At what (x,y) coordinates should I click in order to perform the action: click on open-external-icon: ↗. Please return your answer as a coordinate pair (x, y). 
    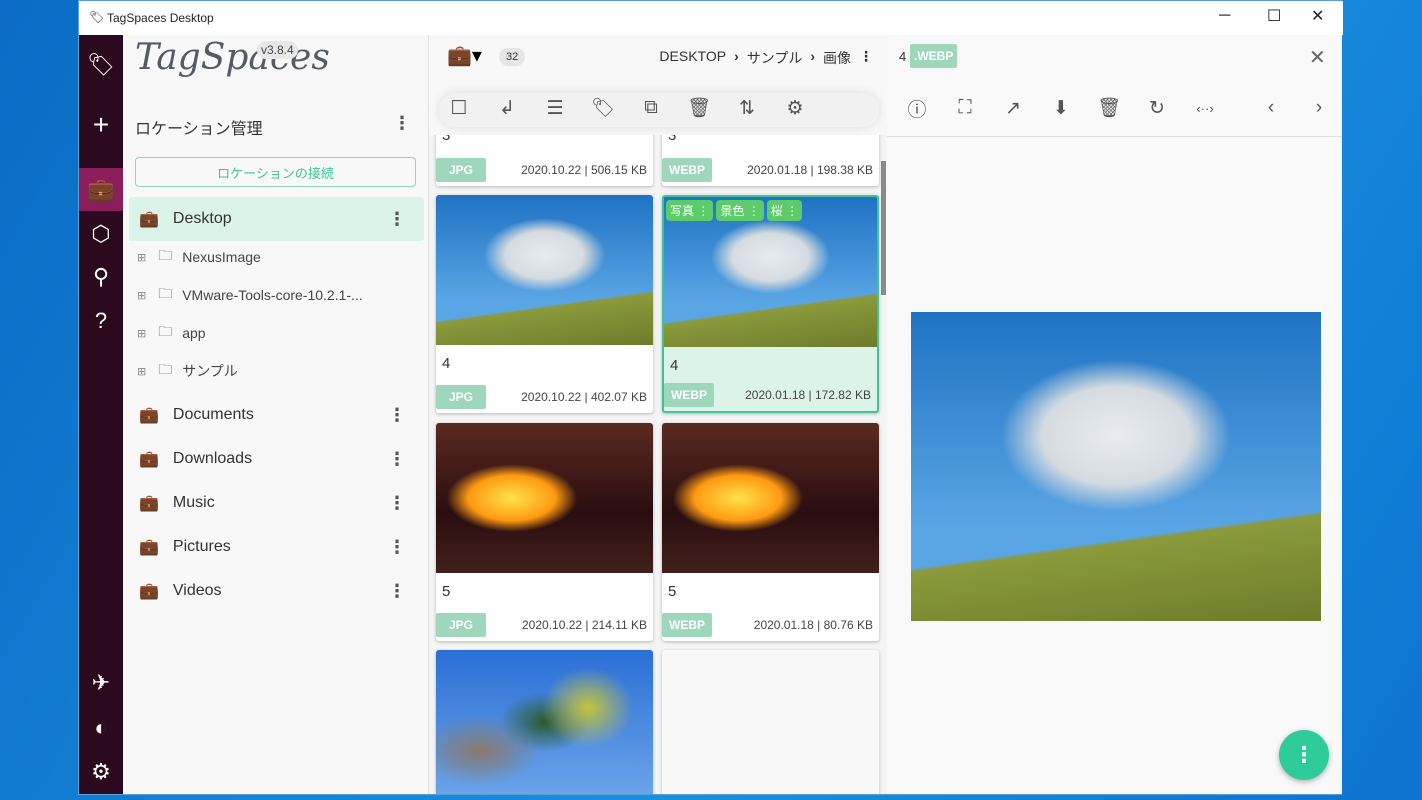
    Looking at the image, I should click on (1013, 108).